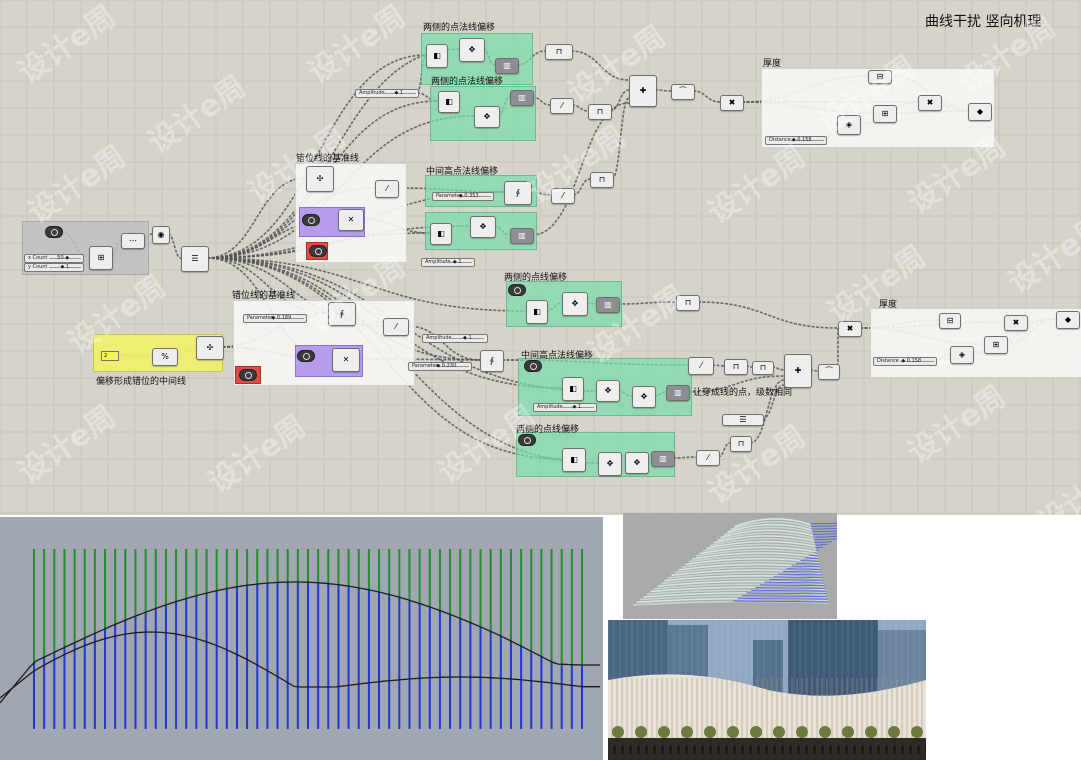  Describe the element at coordinates (683, 92) in the screenshot. I see `interpolate-component-1: ⁀` at that location.